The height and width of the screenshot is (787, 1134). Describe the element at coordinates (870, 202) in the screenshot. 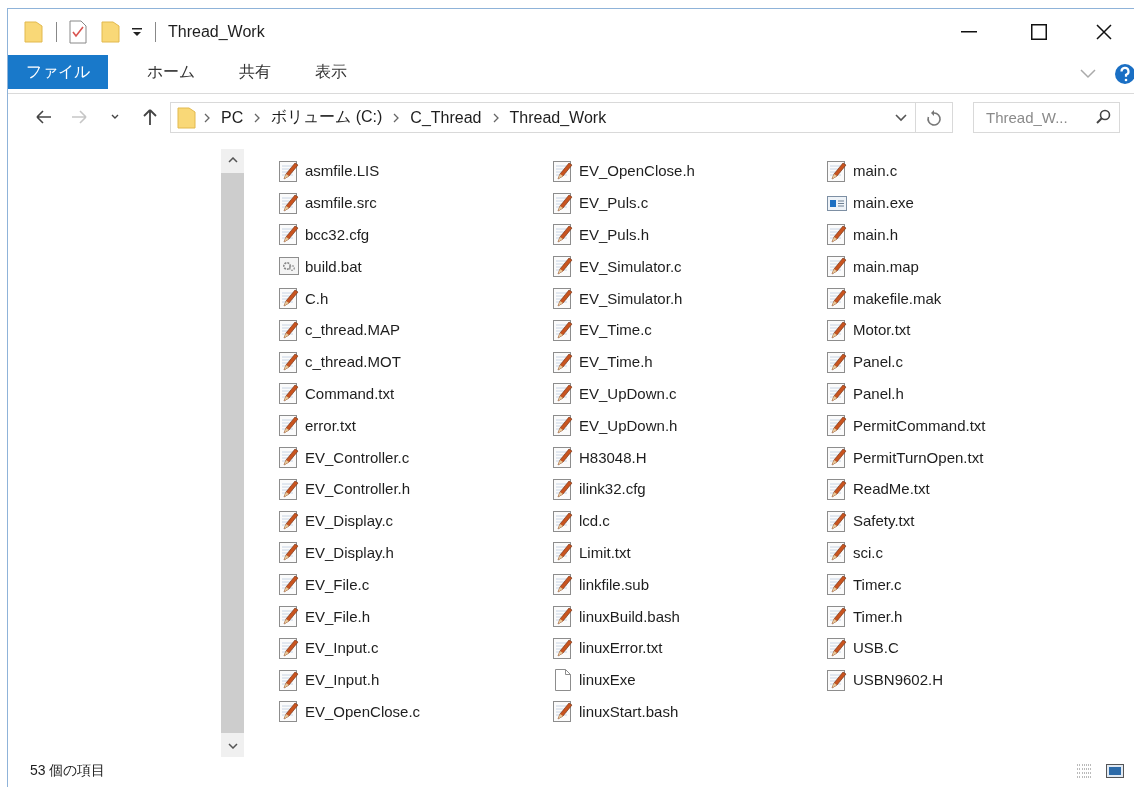

I see `file-item: main.exe` at that location.